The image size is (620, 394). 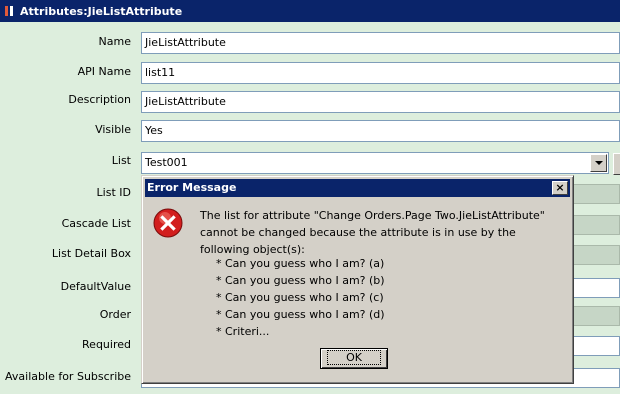 I want to click on list-item: * Can you guess who I am? (a), so click(x=300, y=263).